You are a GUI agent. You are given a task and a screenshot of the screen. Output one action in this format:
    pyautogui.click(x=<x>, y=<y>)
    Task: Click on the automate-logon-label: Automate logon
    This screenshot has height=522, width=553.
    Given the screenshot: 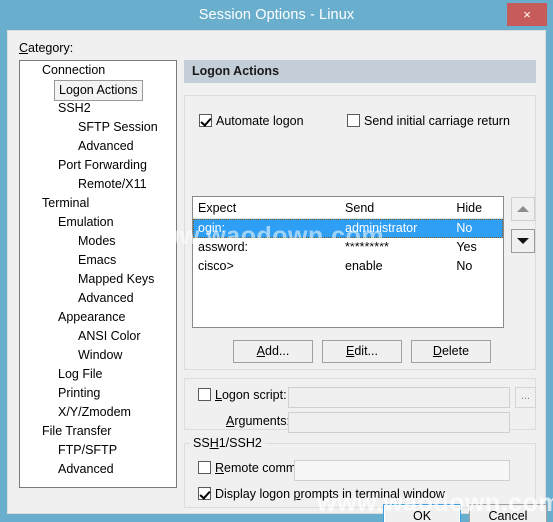 What is the action you would take?
    pyautogui.click(x=260, y=121)
    